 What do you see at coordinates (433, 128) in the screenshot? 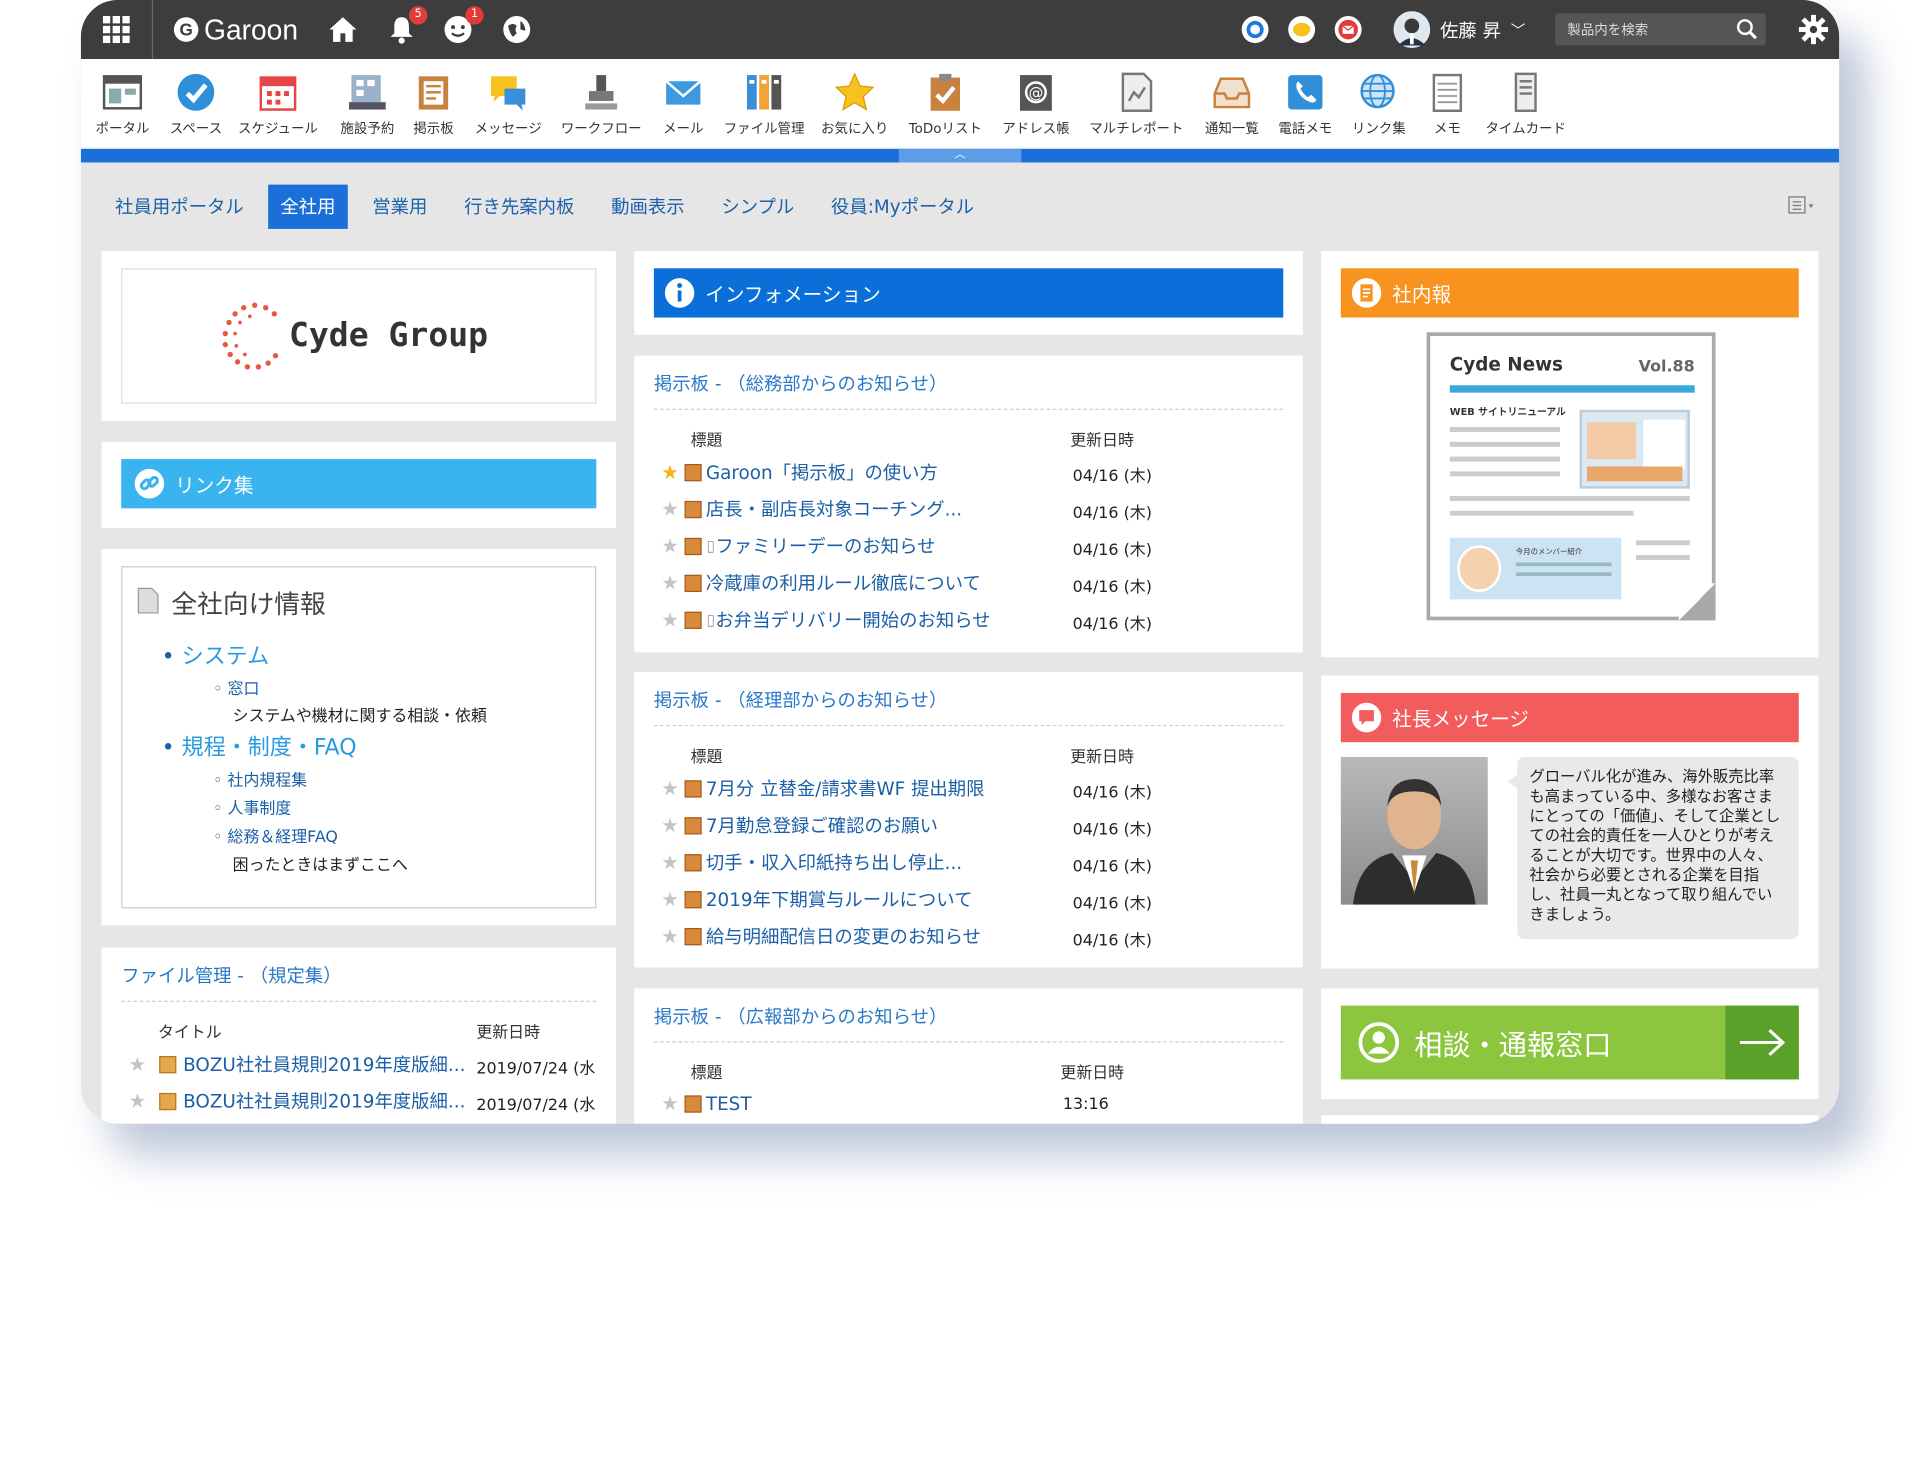
I see `app-label: 掲示板` at bounding box center [433, 128].